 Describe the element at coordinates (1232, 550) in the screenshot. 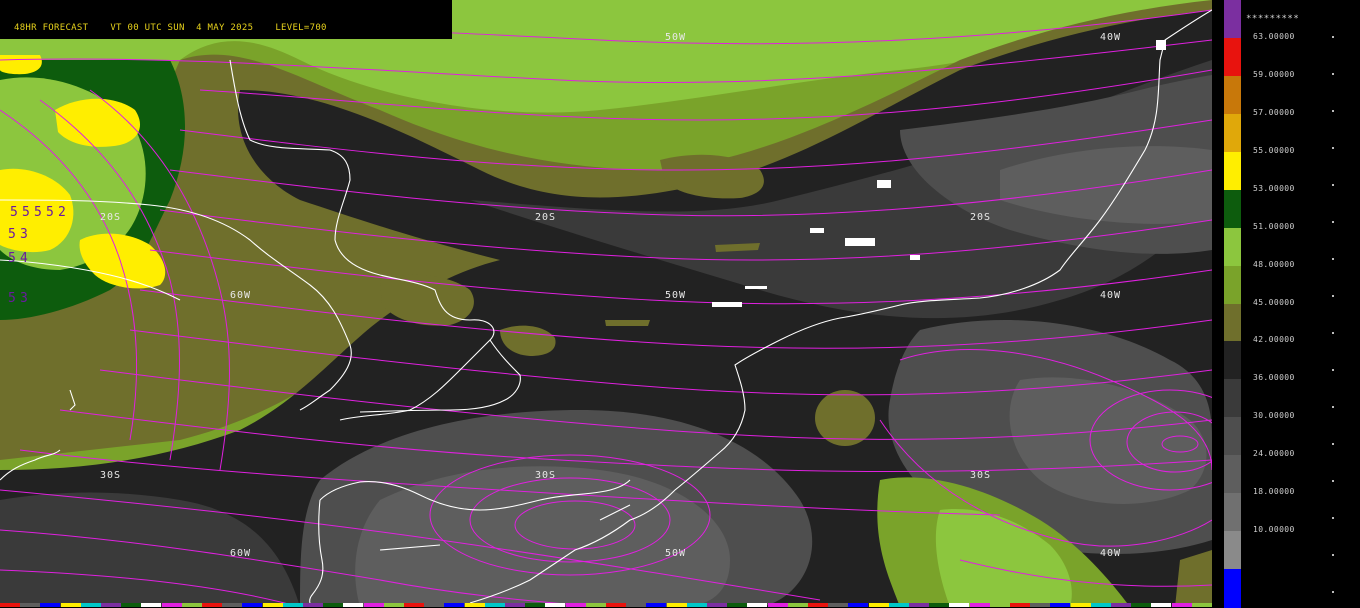

I see `colorbar-segment-gray5` at that location.